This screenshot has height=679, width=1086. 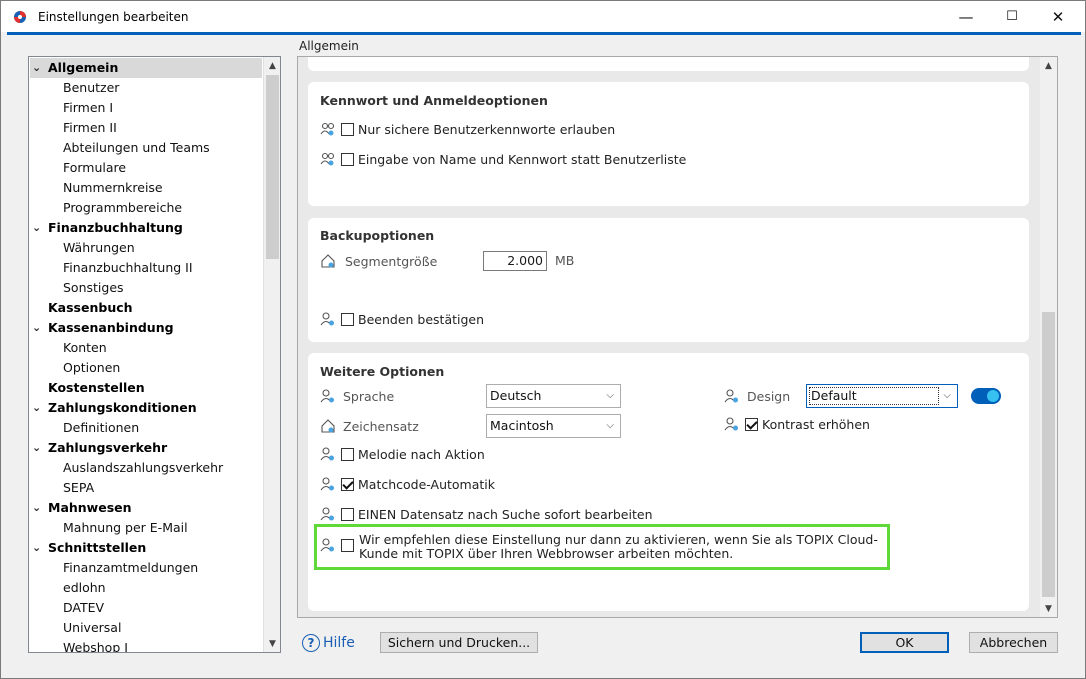 What do you see at coordinates (347, 454) in the screenshot?
I see `melody-checkbox` at bounding box center [347, 454].